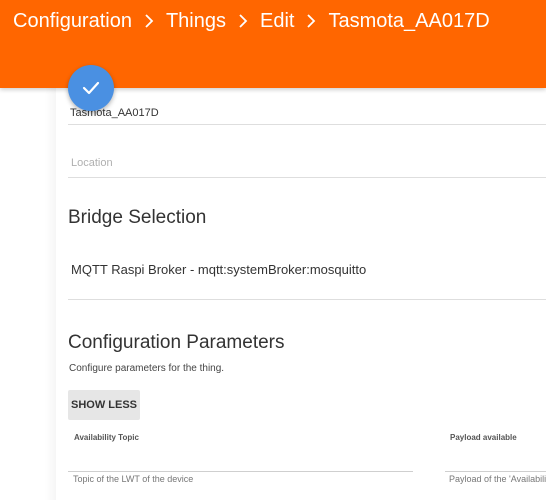 This screenshot has width=546, height=500. Describe the element at coordinates (409, 20) in the screenshot. I see `breadcrumb-thing-name: Tasmota_AA017D` at that location.